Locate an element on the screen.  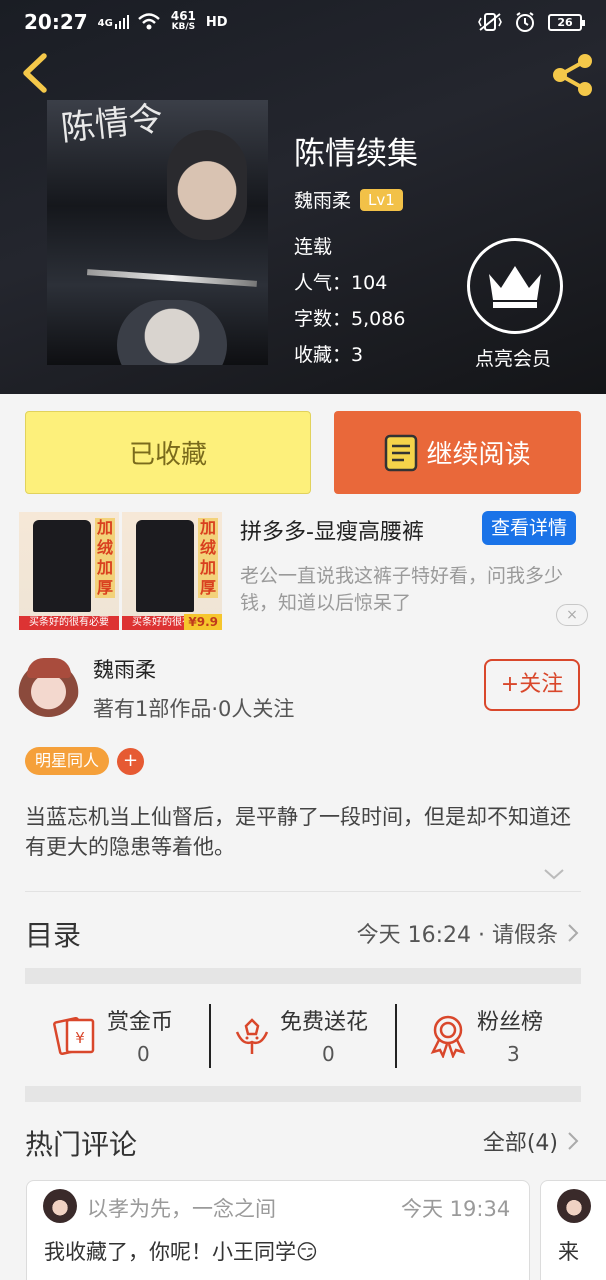
stat-label: 免费送花 is located at coordinates (324, 1022).